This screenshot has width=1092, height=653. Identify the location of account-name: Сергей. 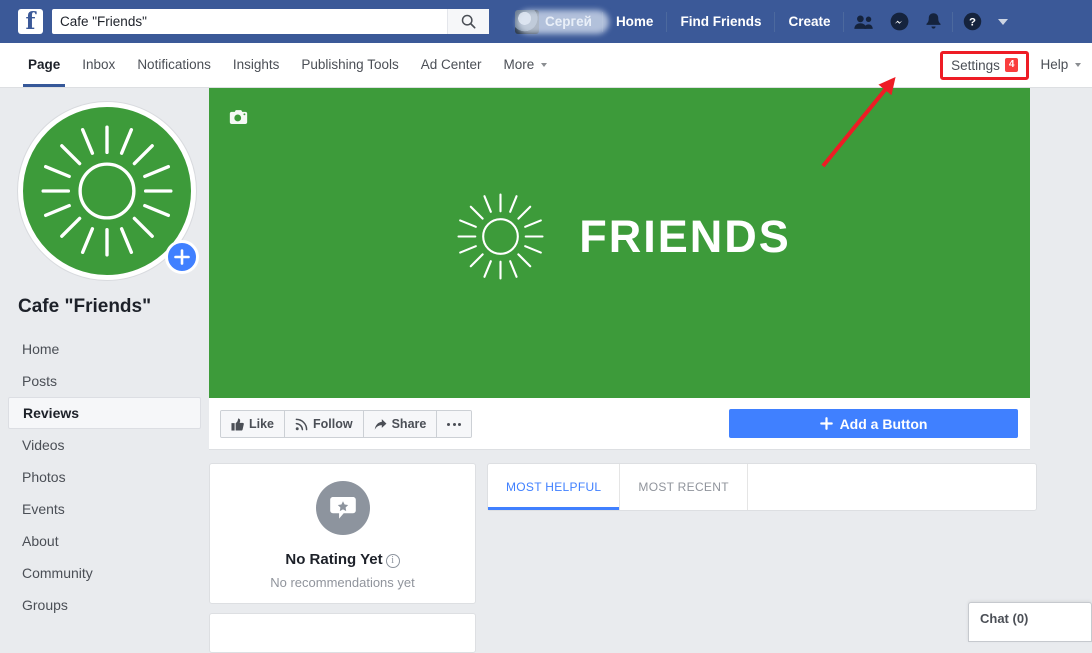
(568, 21).